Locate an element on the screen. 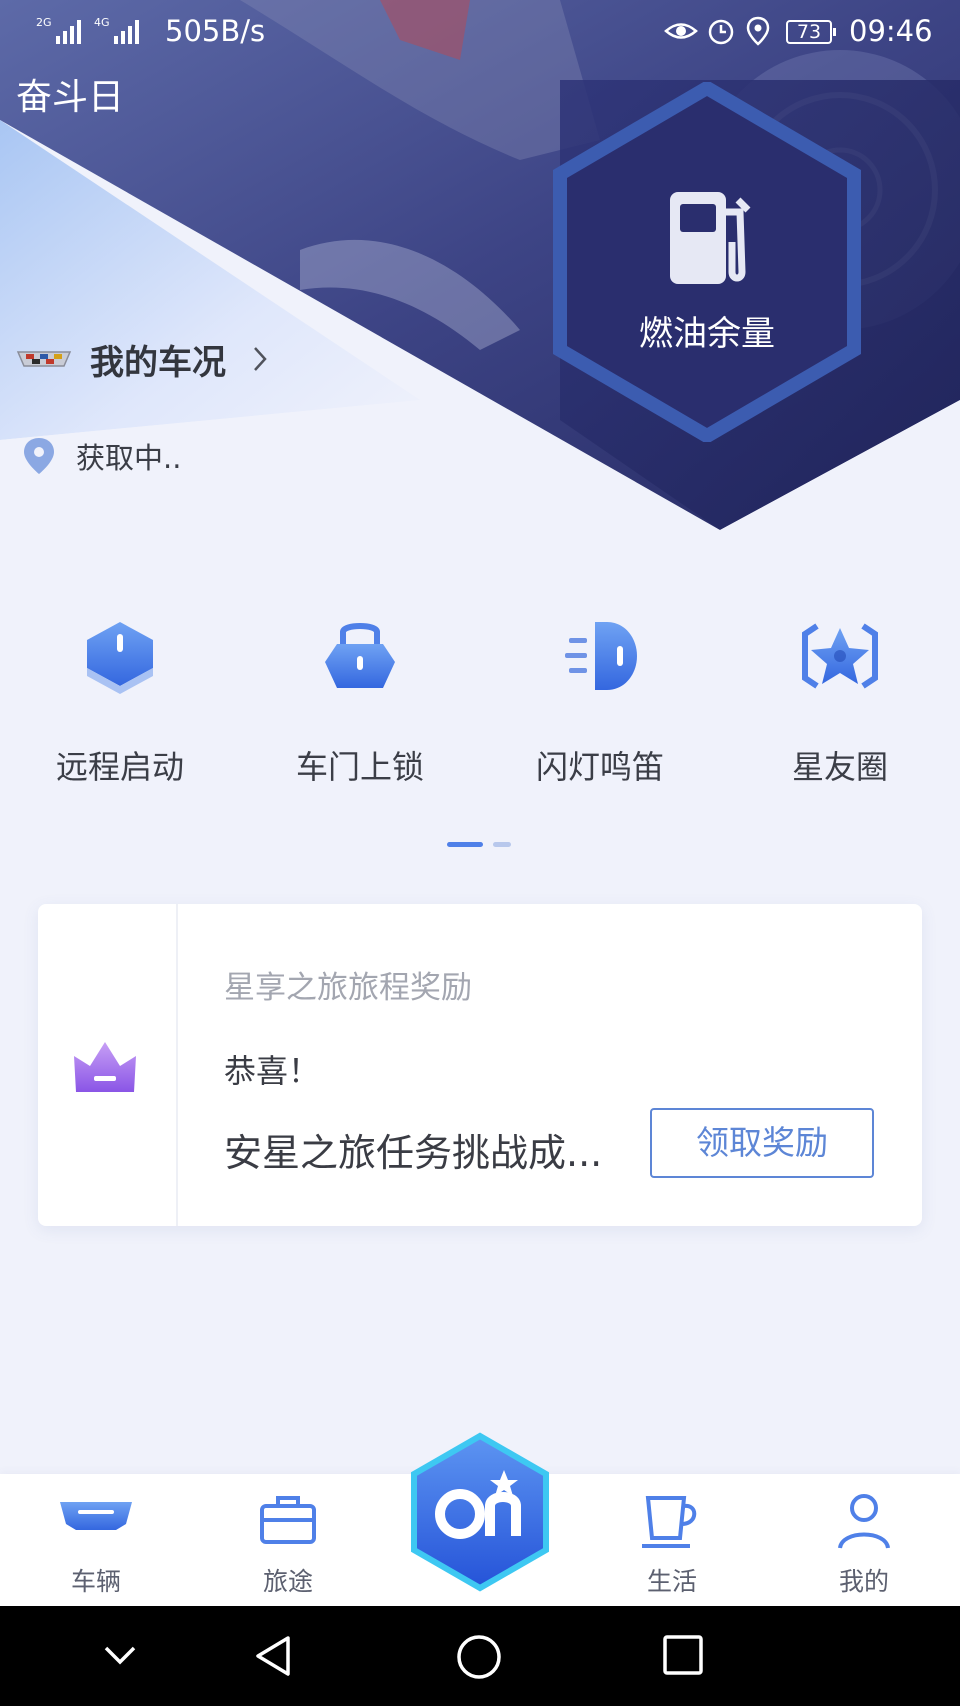 The height and width of the screenshot is (1706, 960). home-icon is located at coordinates (479, 1657).